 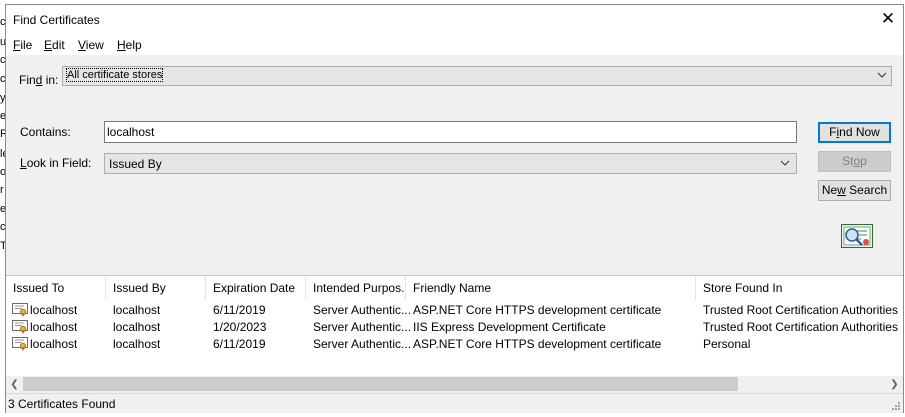 What do you see at coordinates (896, 406) in the screenshot?
I see `resize-grip-icon` at bounding box center [896, 406].